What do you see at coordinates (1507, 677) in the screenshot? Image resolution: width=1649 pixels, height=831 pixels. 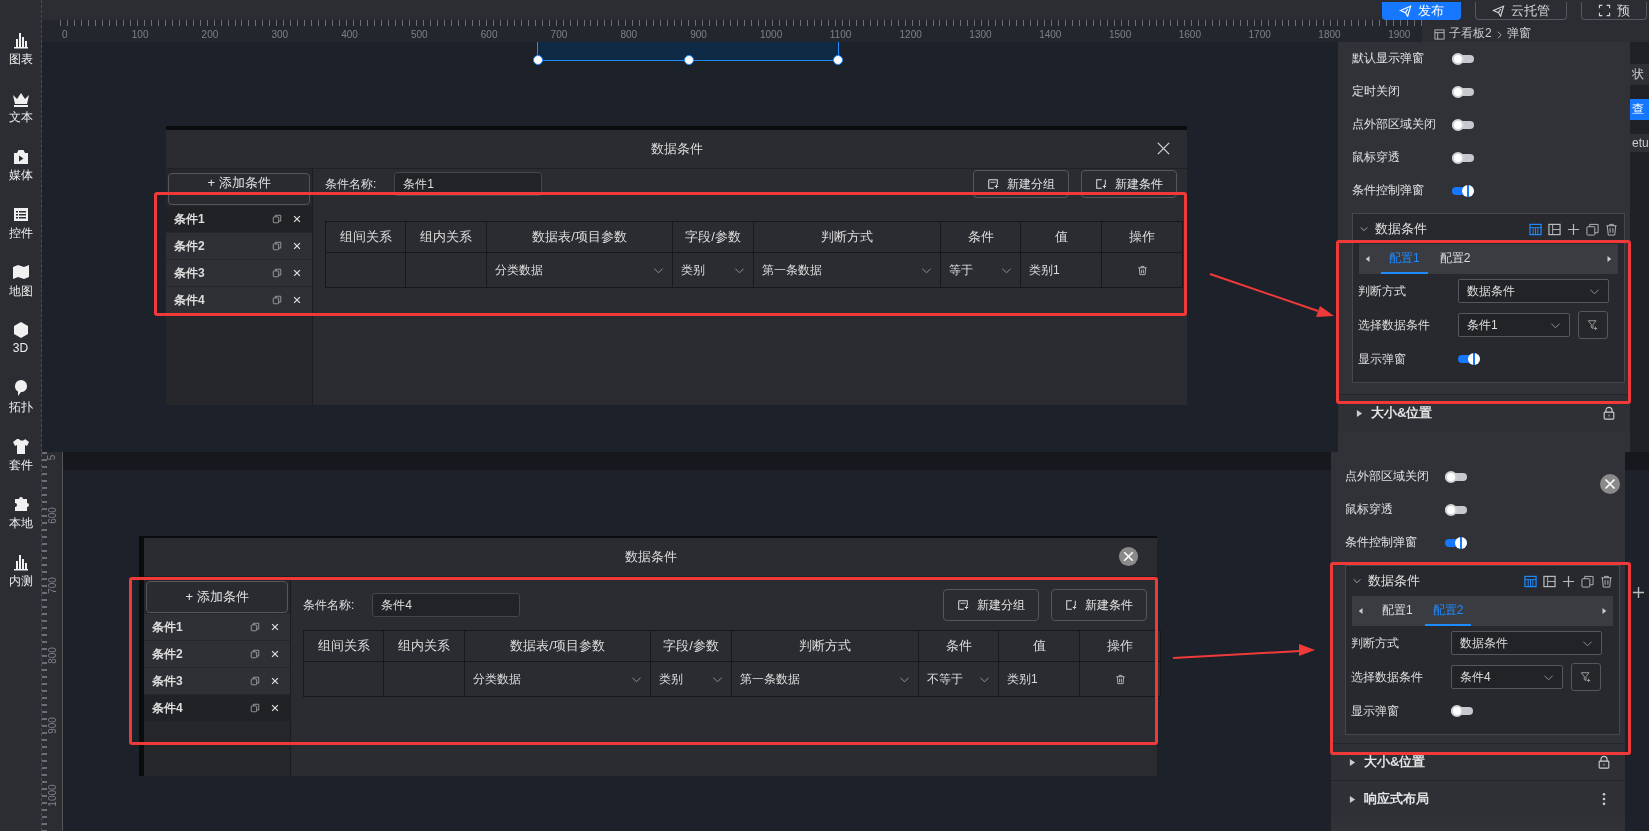 I see `dropdown: 条件4` at bounding box center [1507, 677].